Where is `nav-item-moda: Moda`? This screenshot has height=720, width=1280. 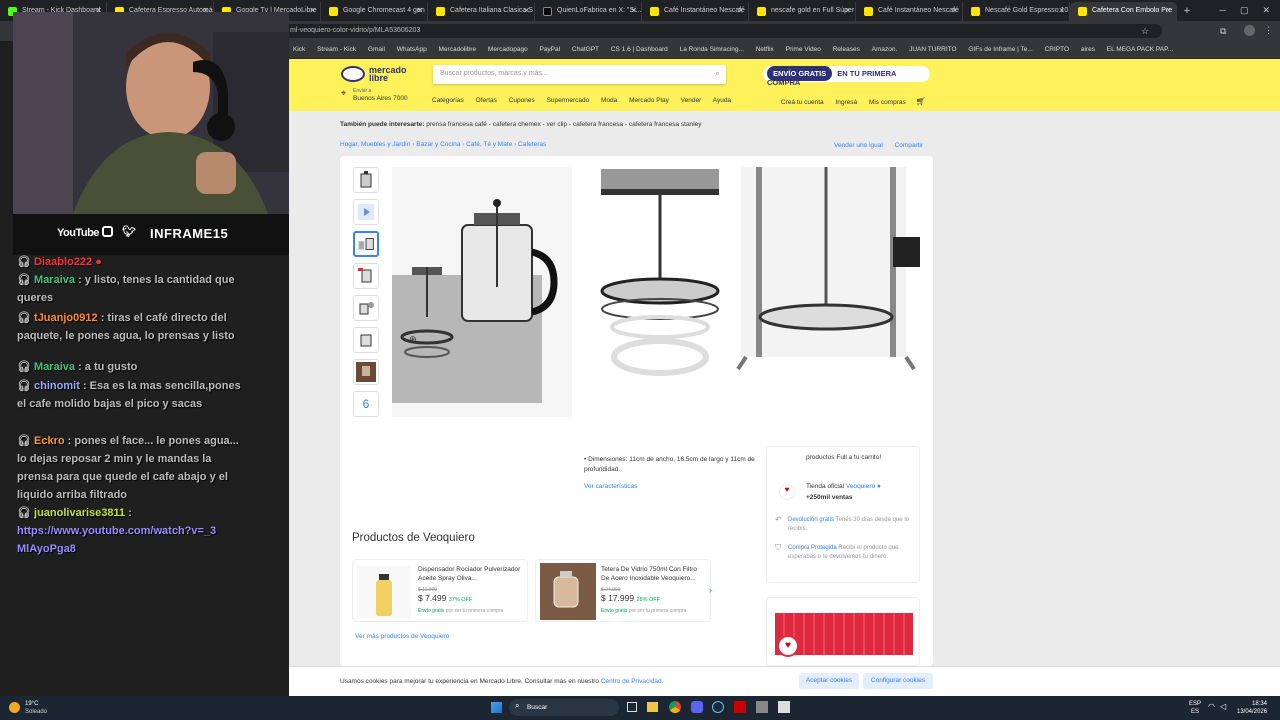 nav-item-moda: Moda is located at coordinates (609, 100).